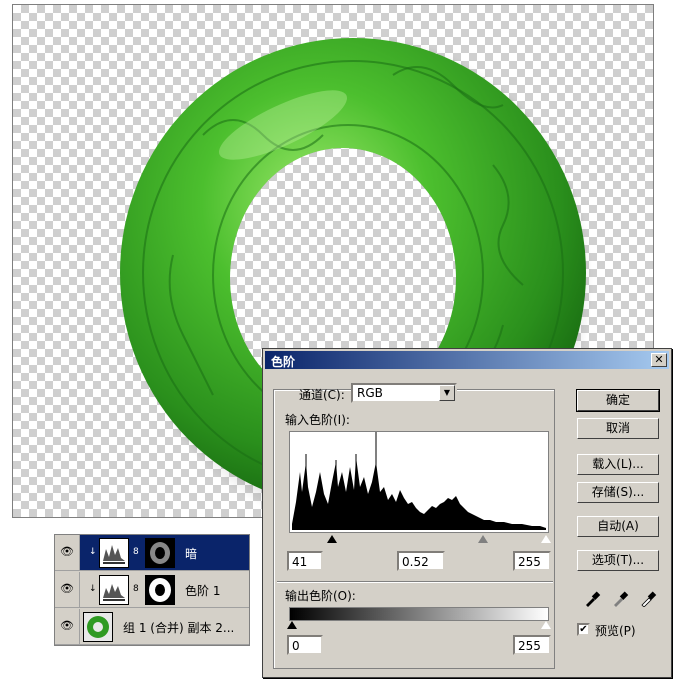  I want to click on histogram, so click(419, 482).